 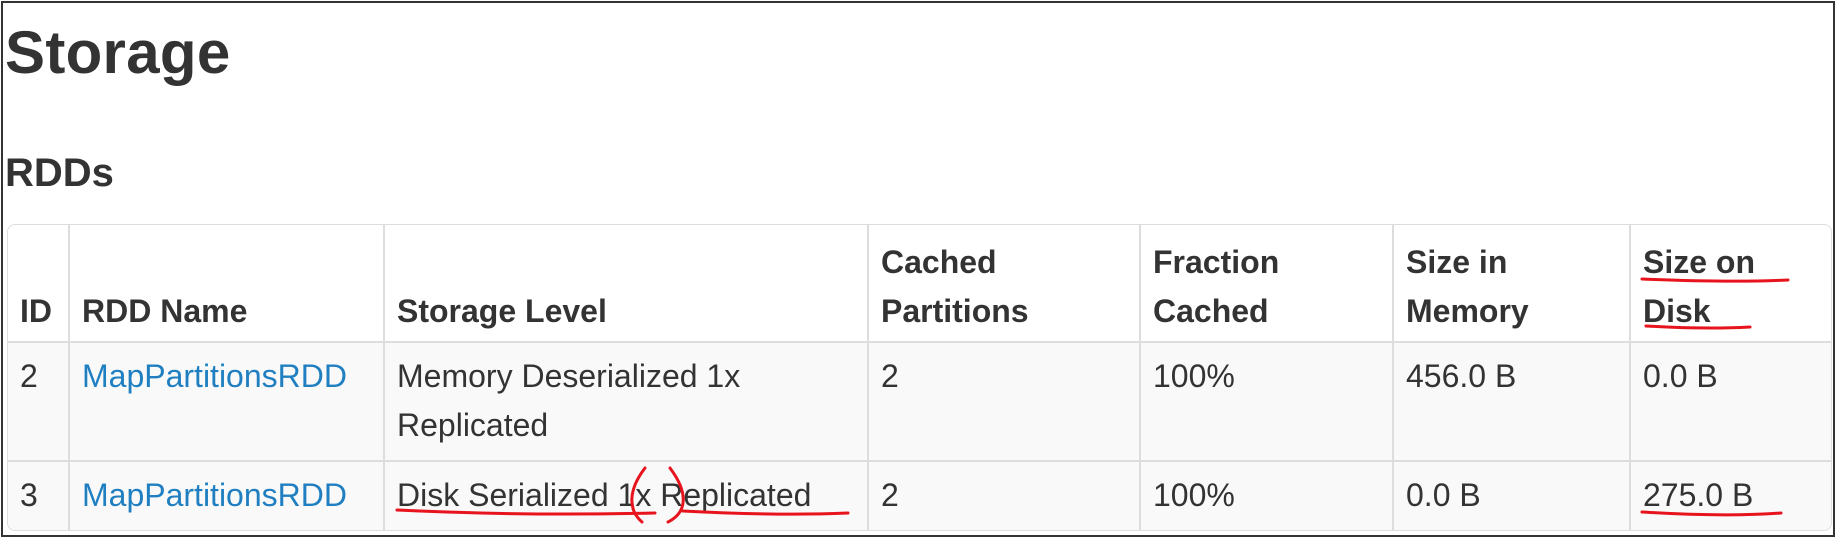 I want to click on column-header-id: ID, so click(x=39, y=284).